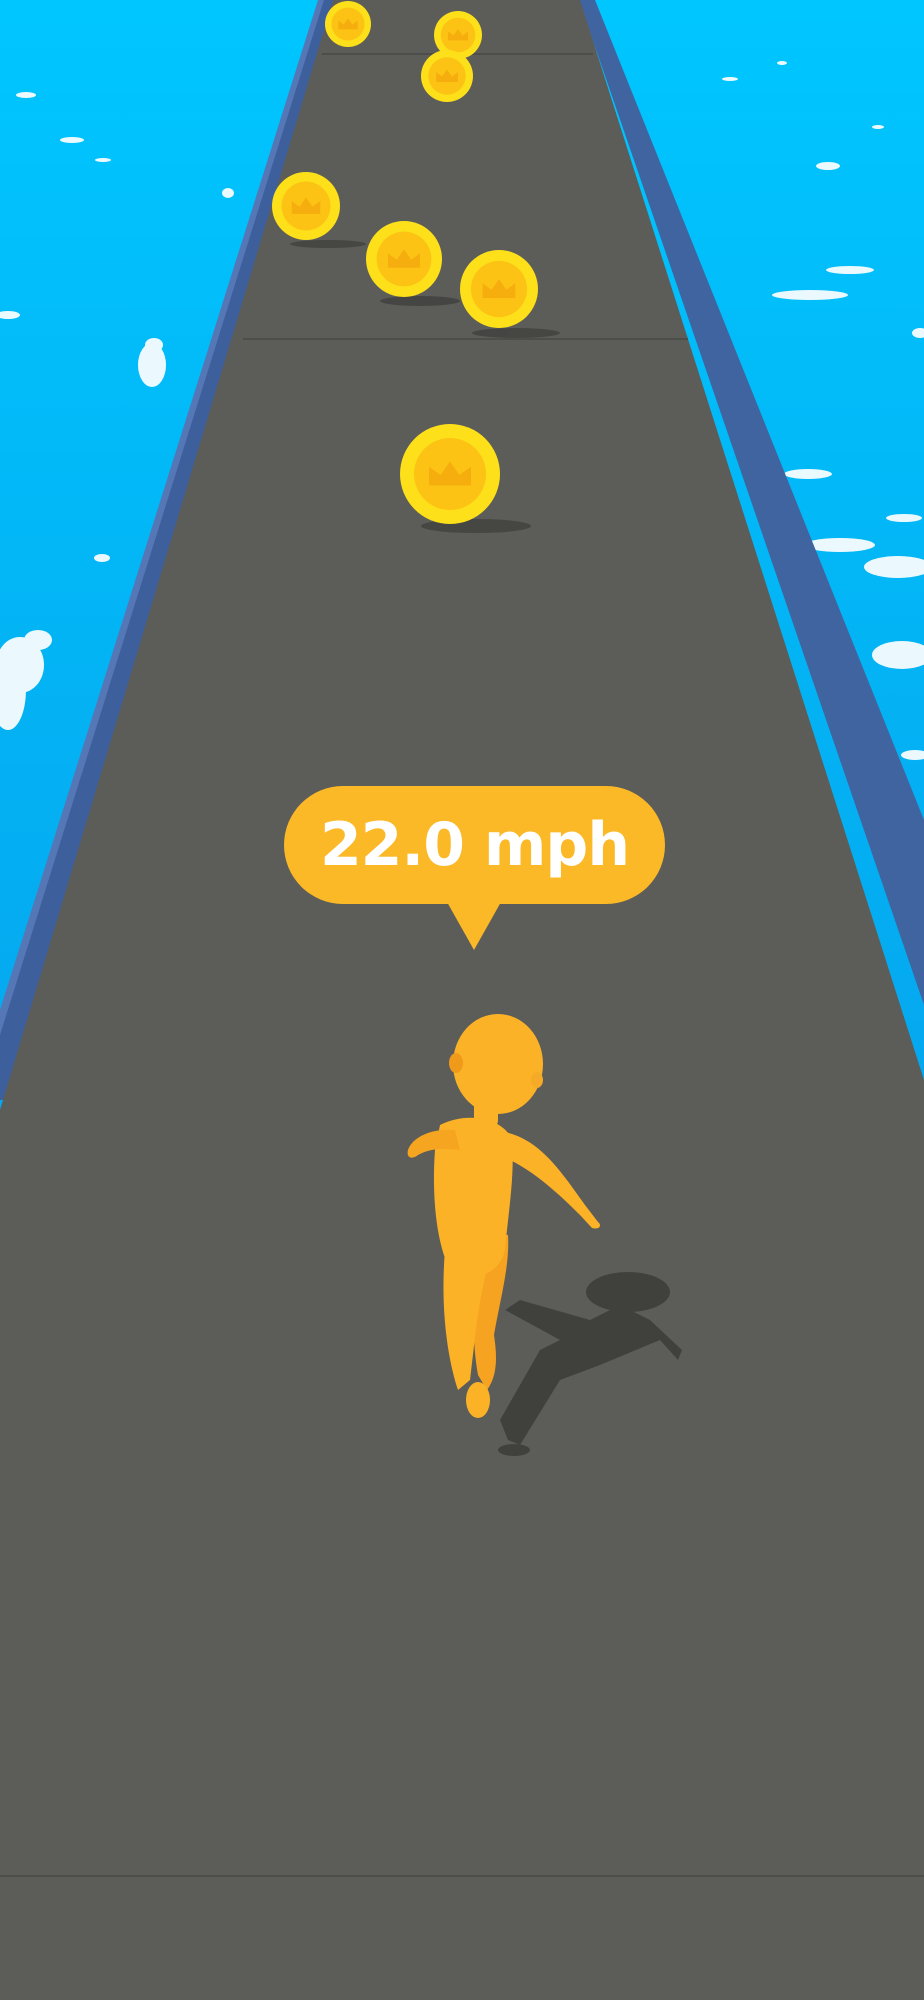 The image size is (924, 2000). What do you see at coordinates (474, 845) in the screenshot?
I see `speed-indicator: 22.0 mph` at bounding box center [474, 845].